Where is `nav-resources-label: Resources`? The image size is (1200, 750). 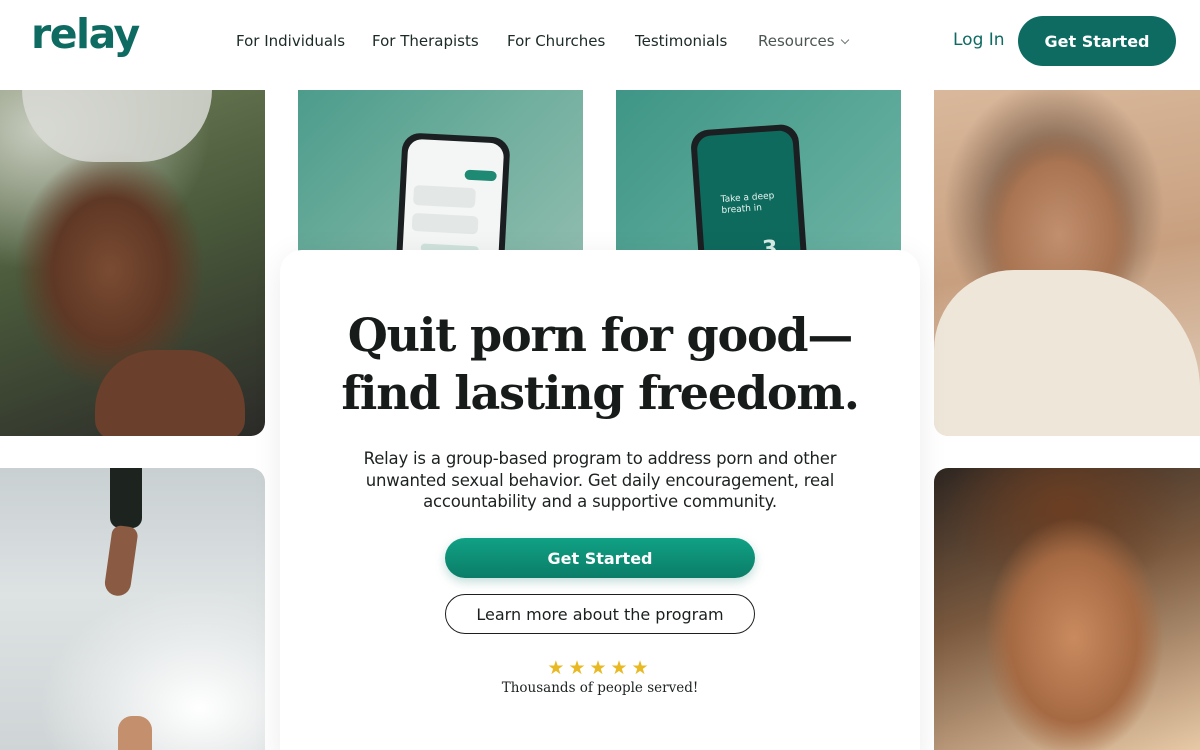 nav-resources-label: Resources is located at coordinates (796, 41).